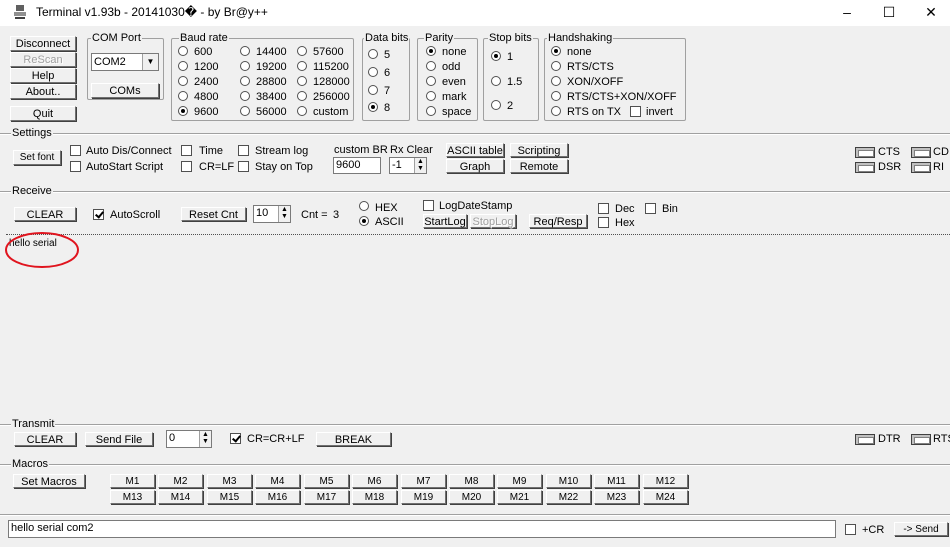 Image resolution: width=950 pixels, height=547 pixels. What do you see at coordinates (277, 497) in the screenshot?
I see `macro-button-m16: M16` at bounding box center [277, 497].